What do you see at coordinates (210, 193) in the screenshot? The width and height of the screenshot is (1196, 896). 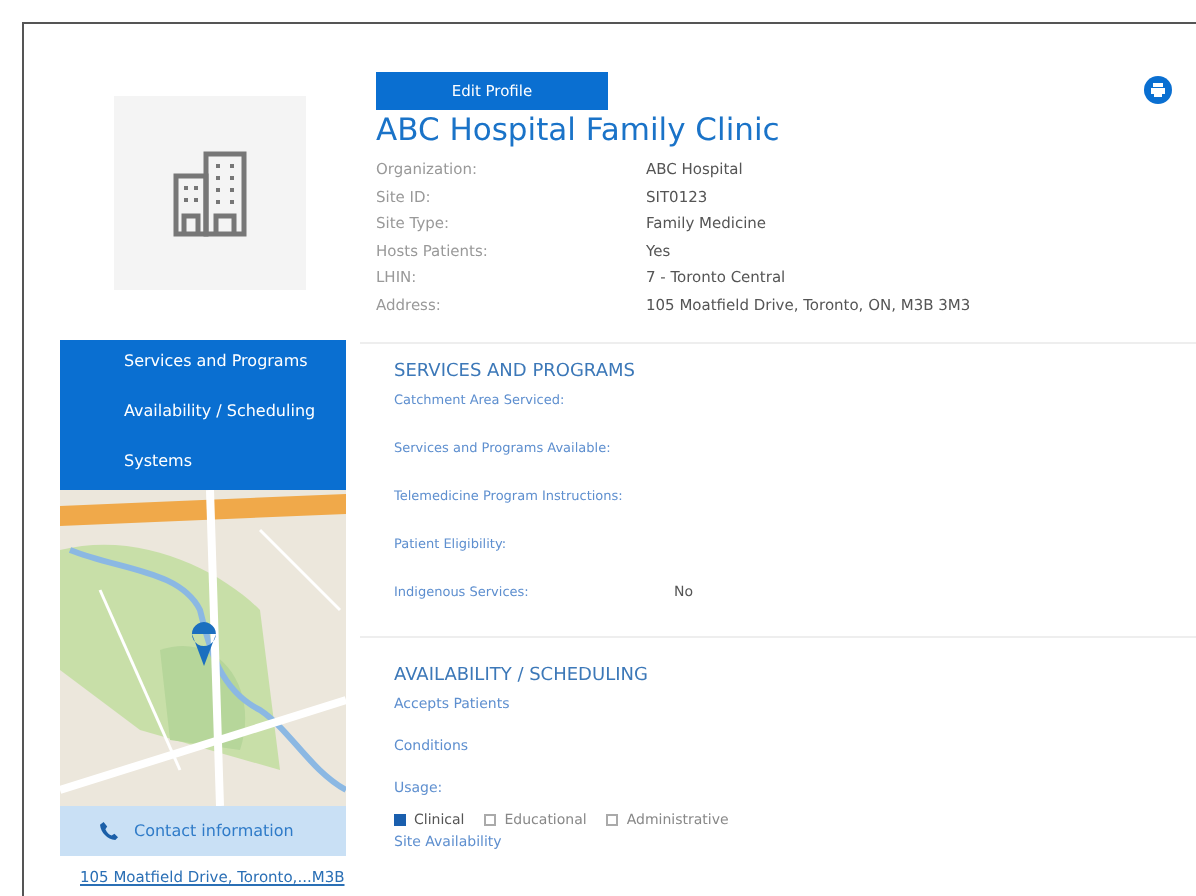 I see `building-icon` at bounding box center [210, 193].